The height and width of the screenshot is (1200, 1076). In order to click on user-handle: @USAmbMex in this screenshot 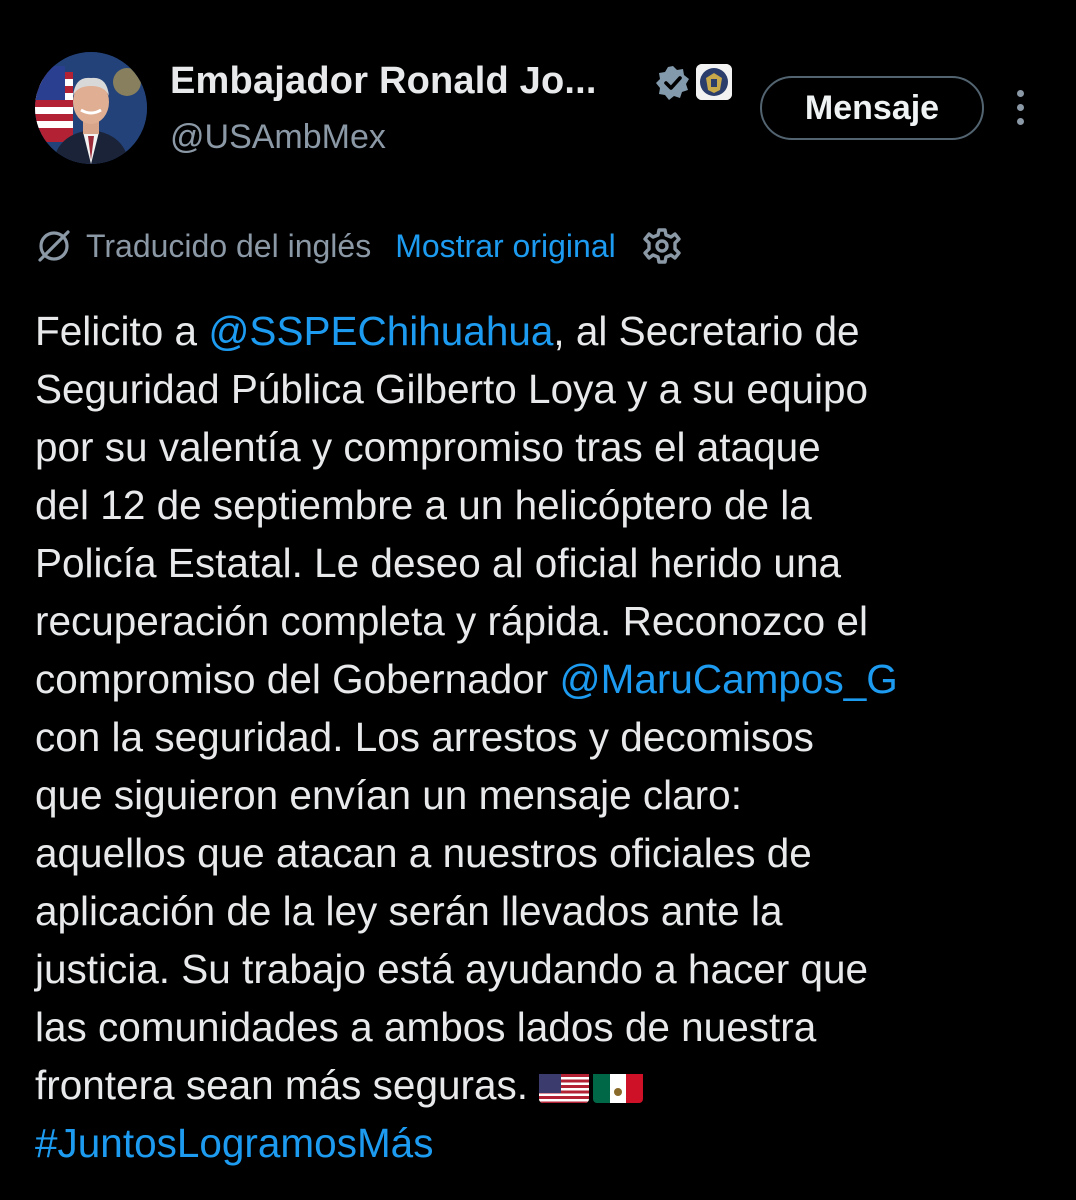, I will do `click(278, 137)`.